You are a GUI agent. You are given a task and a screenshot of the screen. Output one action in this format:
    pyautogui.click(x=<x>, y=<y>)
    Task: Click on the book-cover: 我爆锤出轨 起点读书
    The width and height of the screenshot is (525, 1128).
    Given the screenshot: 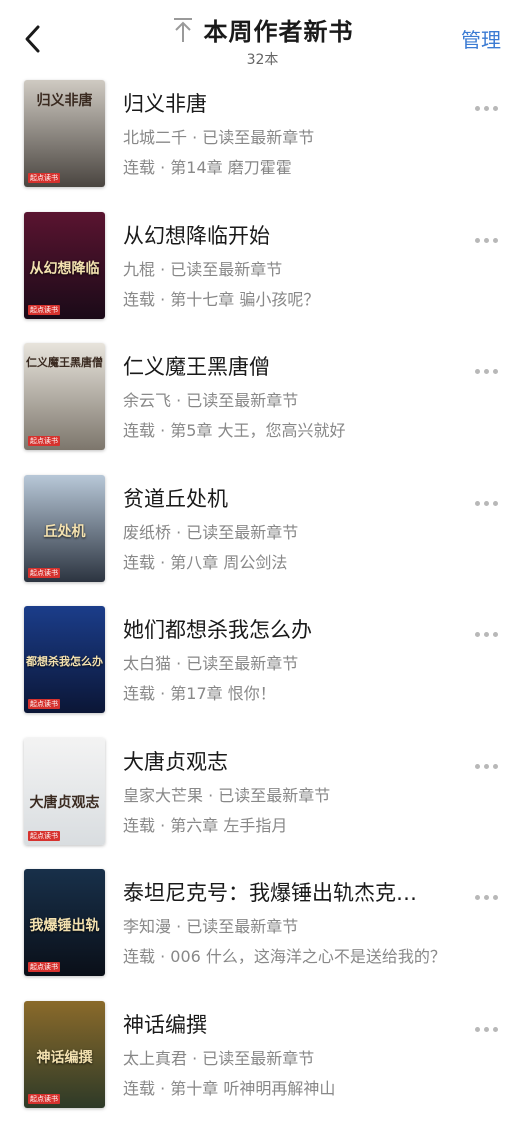 What is the action you would take?
    pyautogui.click(x=64, y=922)
    